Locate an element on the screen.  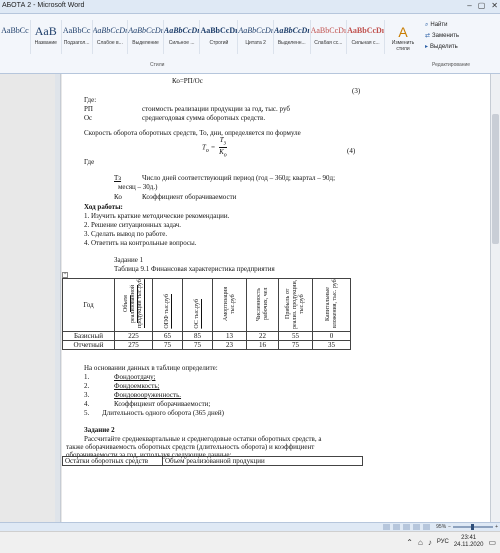
view-buttons is located at coordinates (406, 527).